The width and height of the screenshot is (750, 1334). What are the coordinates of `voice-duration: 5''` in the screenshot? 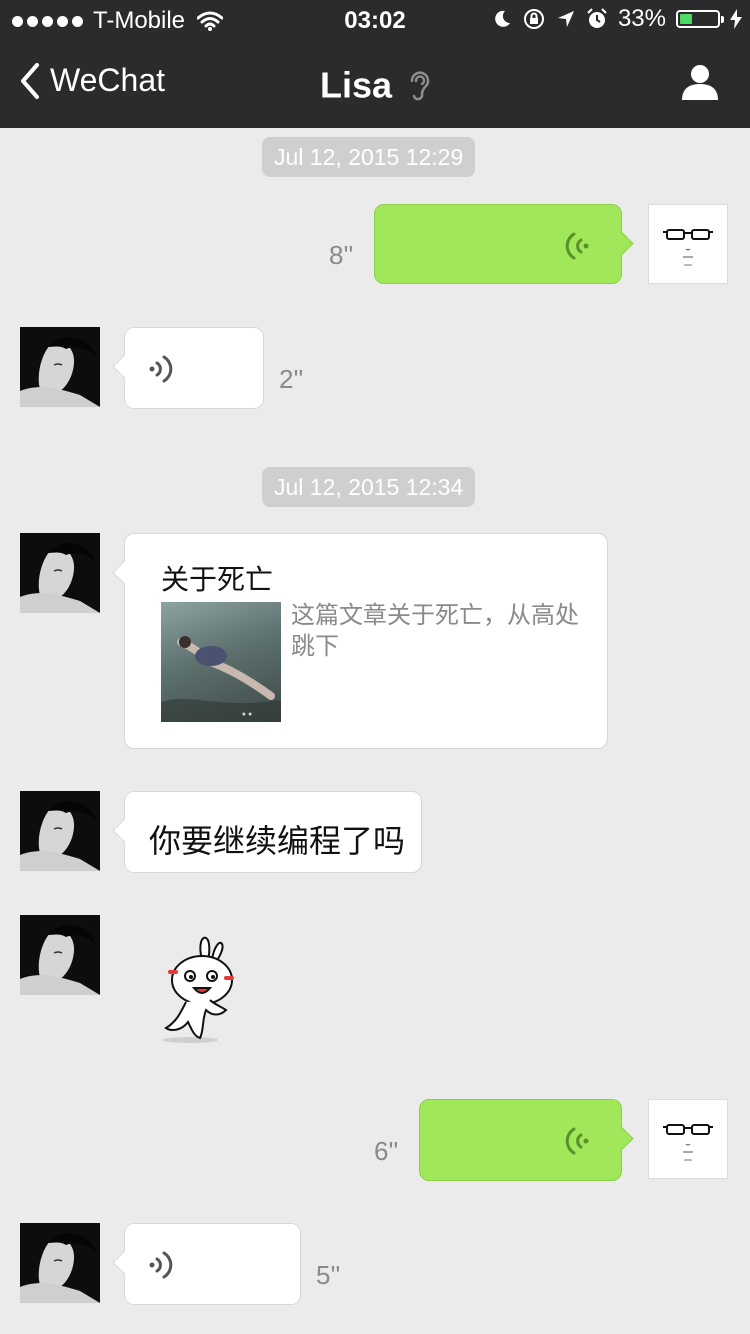 It's located at (328, 1275).